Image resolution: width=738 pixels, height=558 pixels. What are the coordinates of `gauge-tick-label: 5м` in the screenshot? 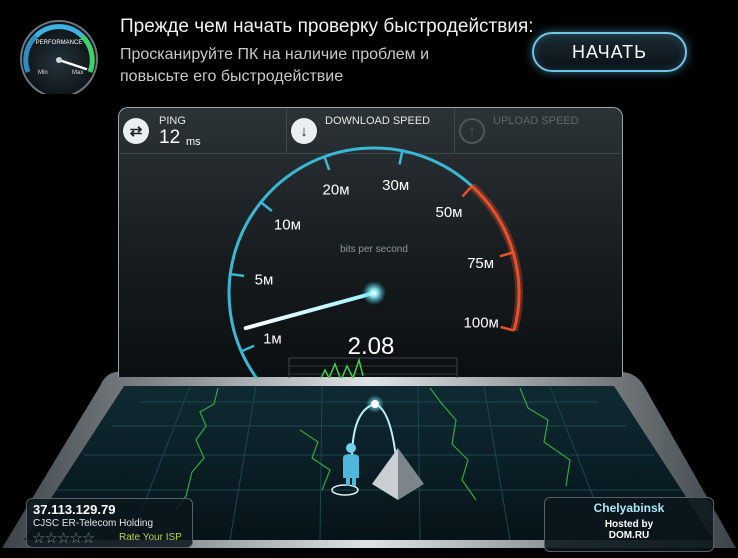 It's located at (264, 280).